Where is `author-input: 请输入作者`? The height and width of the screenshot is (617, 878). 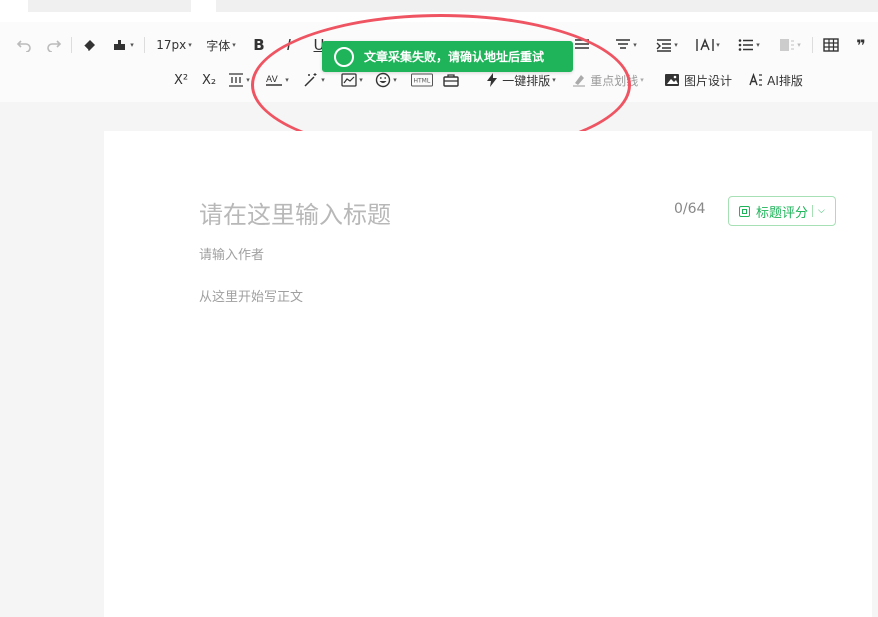
author-input: 请输入作者 is located at coordinates (231, 253).